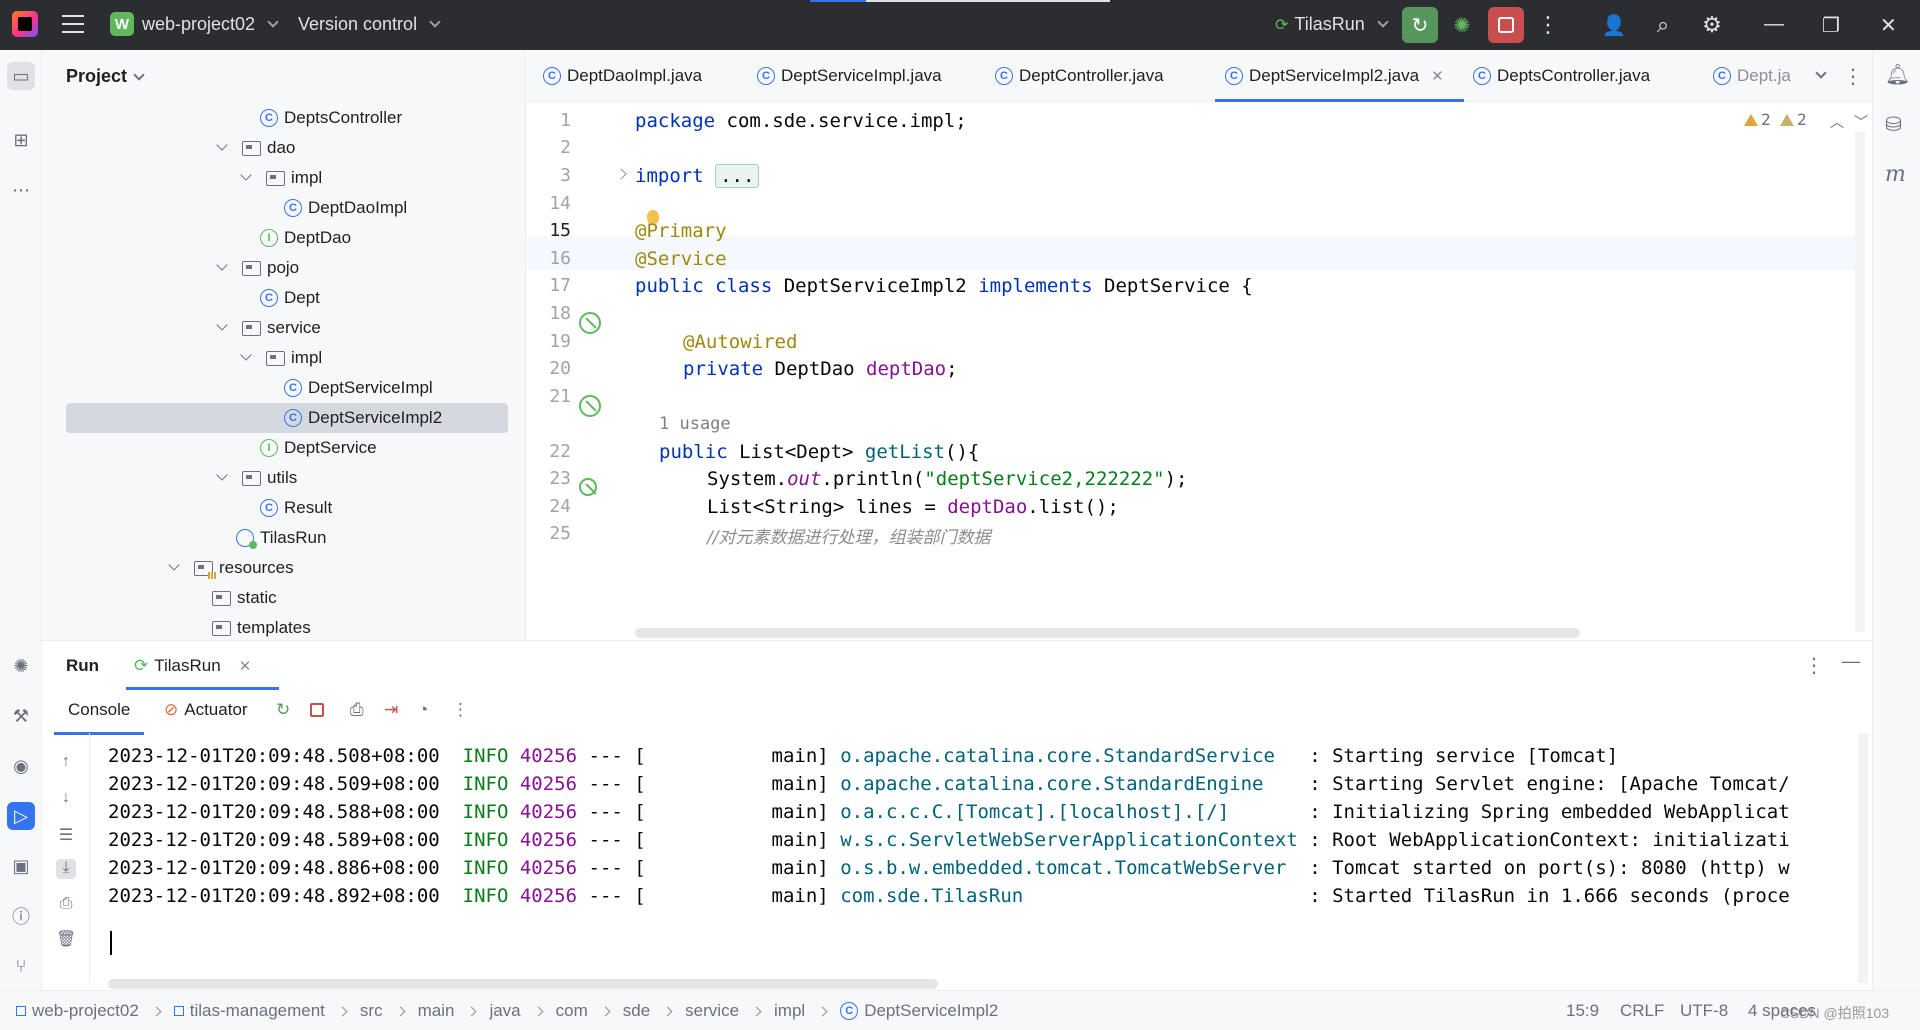  Describe the element at coordinates (1339, 76) in the screenshot. I see `tab-deptserviceimpl2: C DeptServiceImpl2.java ✕` at that location.